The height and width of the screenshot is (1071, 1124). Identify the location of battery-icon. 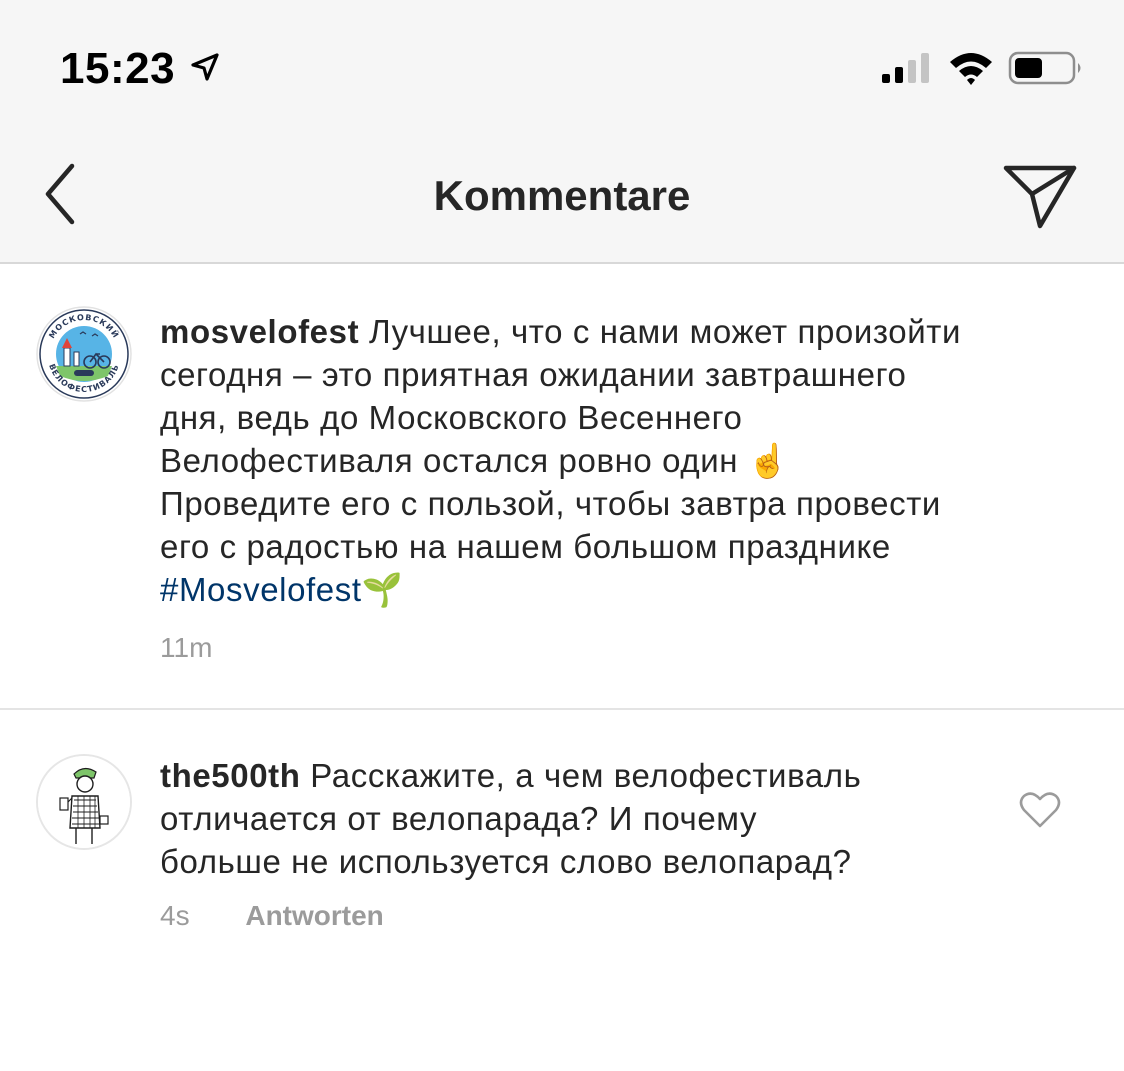
(1044, 68).